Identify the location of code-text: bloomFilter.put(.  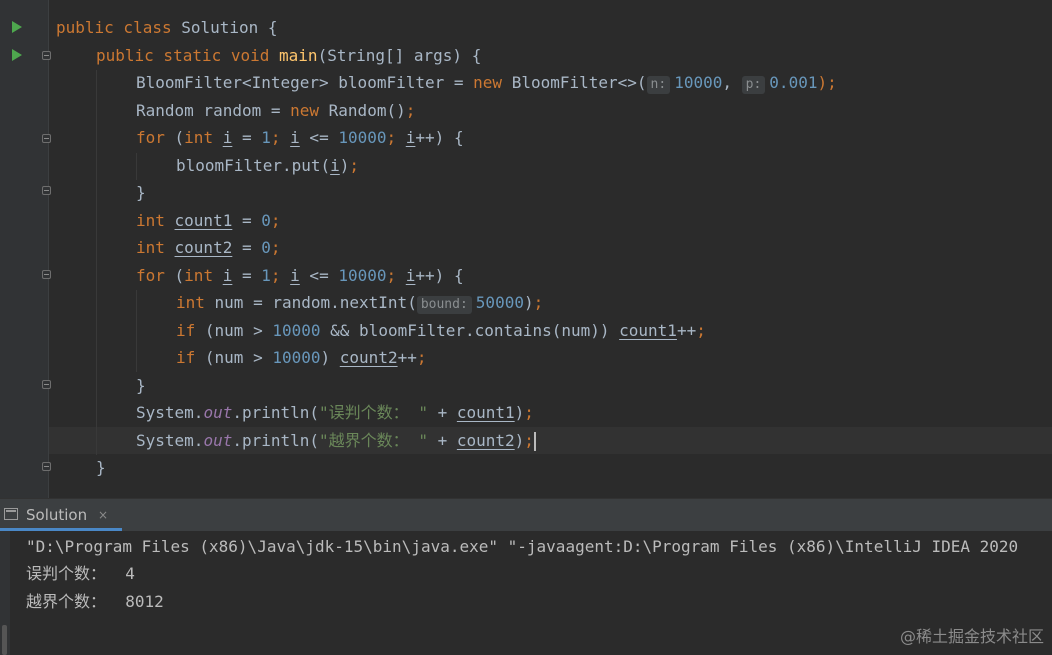
(253, 165).